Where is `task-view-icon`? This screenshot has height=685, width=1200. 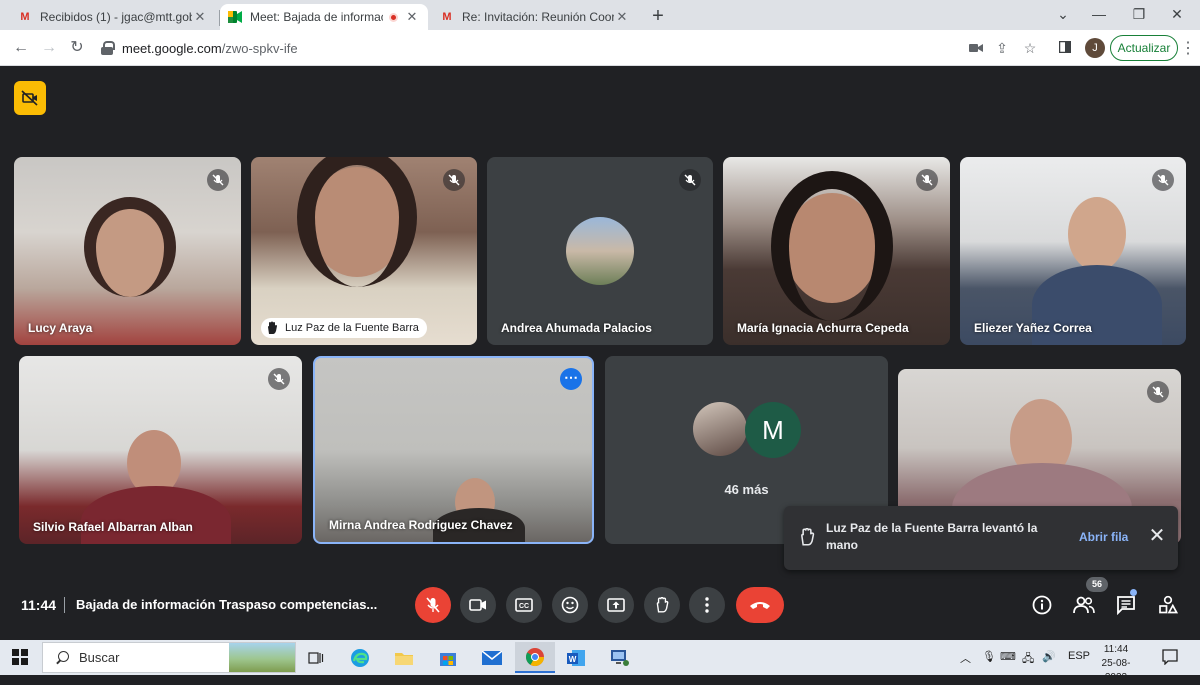
task-view-icon is located at coordinates (316, 657).